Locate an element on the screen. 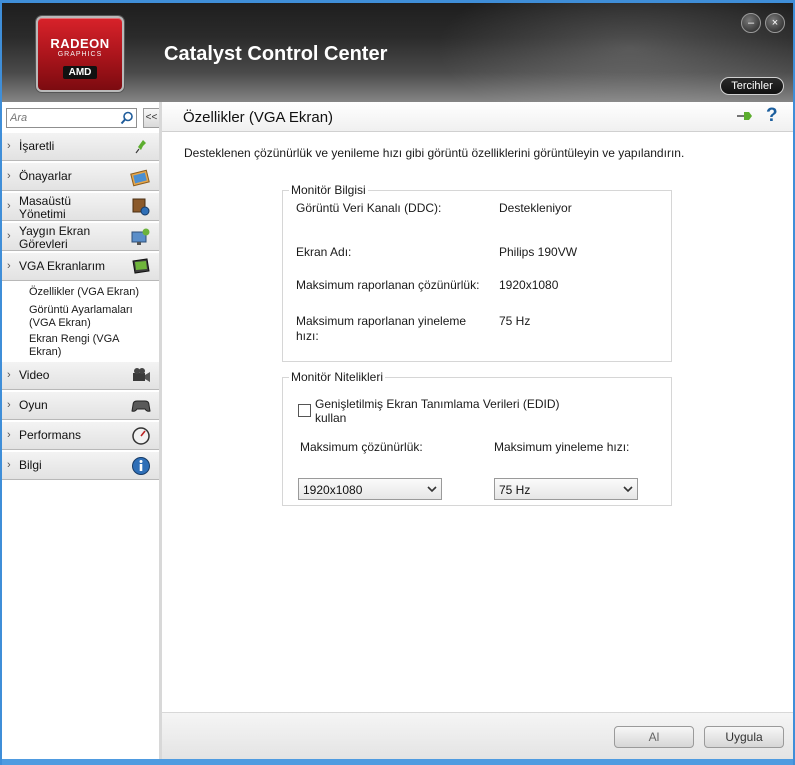 This screenshot has height=765, width=795. max-resolution-select-value: 1920x1080 is located at coordinates (333, 490).